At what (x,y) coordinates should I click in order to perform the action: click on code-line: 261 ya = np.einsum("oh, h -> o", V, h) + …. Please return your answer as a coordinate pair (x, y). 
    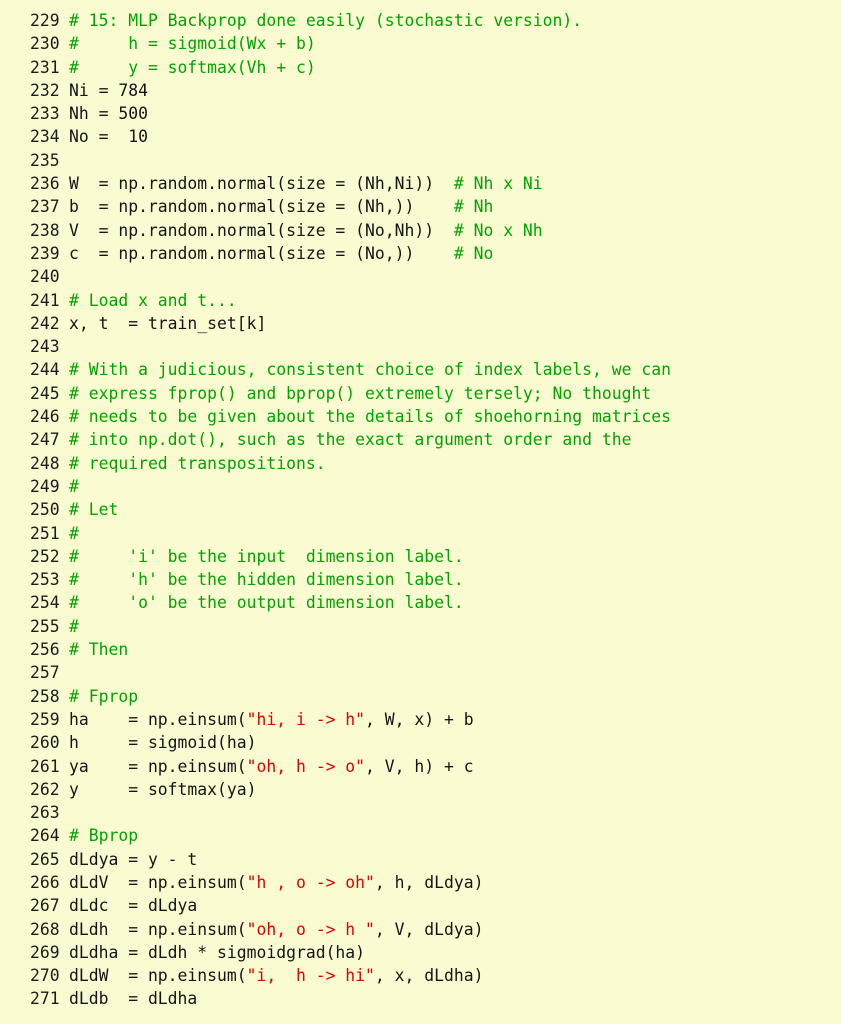
    Looking at the image, I should click on (420, 766).